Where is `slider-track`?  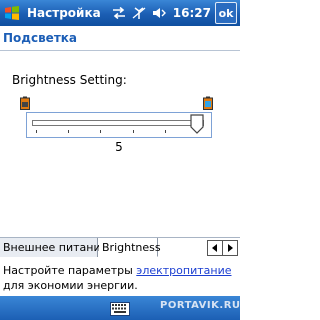 slider-track is located at coordinates (118, 123).